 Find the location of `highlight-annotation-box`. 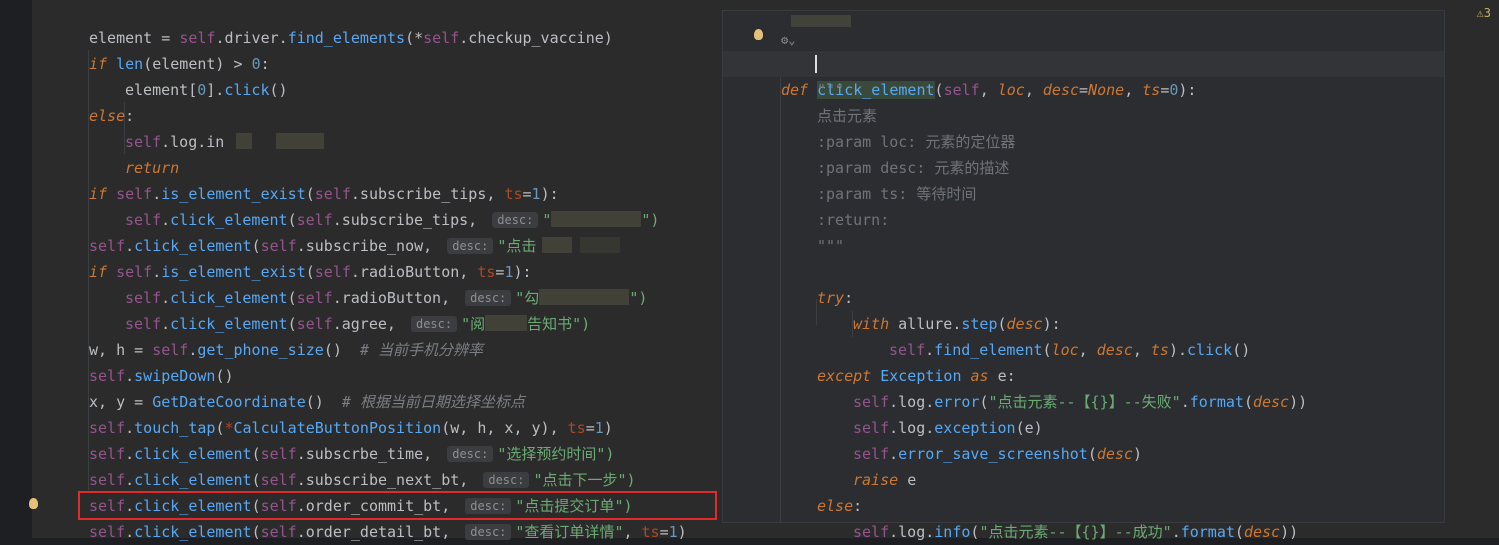

highlight-annotation-box is located at coordinates (397, 505).